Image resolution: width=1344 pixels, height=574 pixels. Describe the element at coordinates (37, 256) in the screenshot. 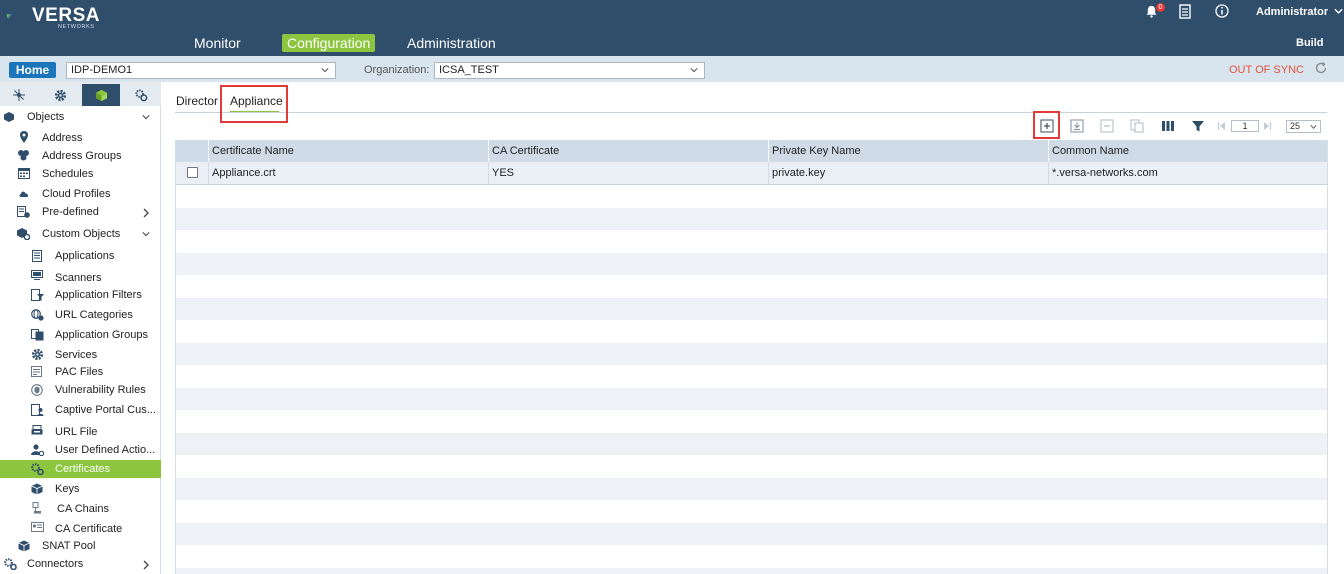

I see `document-icon` at that location.